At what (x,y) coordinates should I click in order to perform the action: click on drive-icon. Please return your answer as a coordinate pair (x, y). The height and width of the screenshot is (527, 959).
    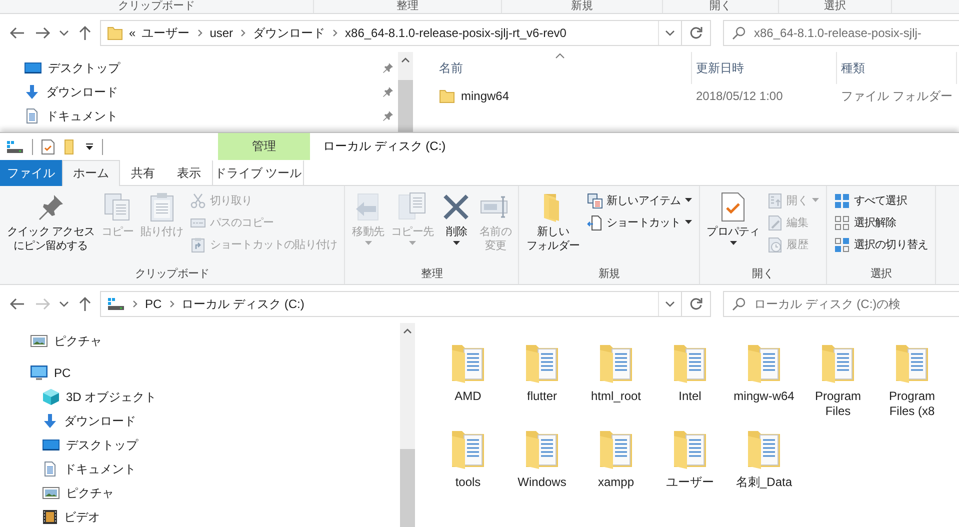
    Looking at the image, I should click on (116, 304).